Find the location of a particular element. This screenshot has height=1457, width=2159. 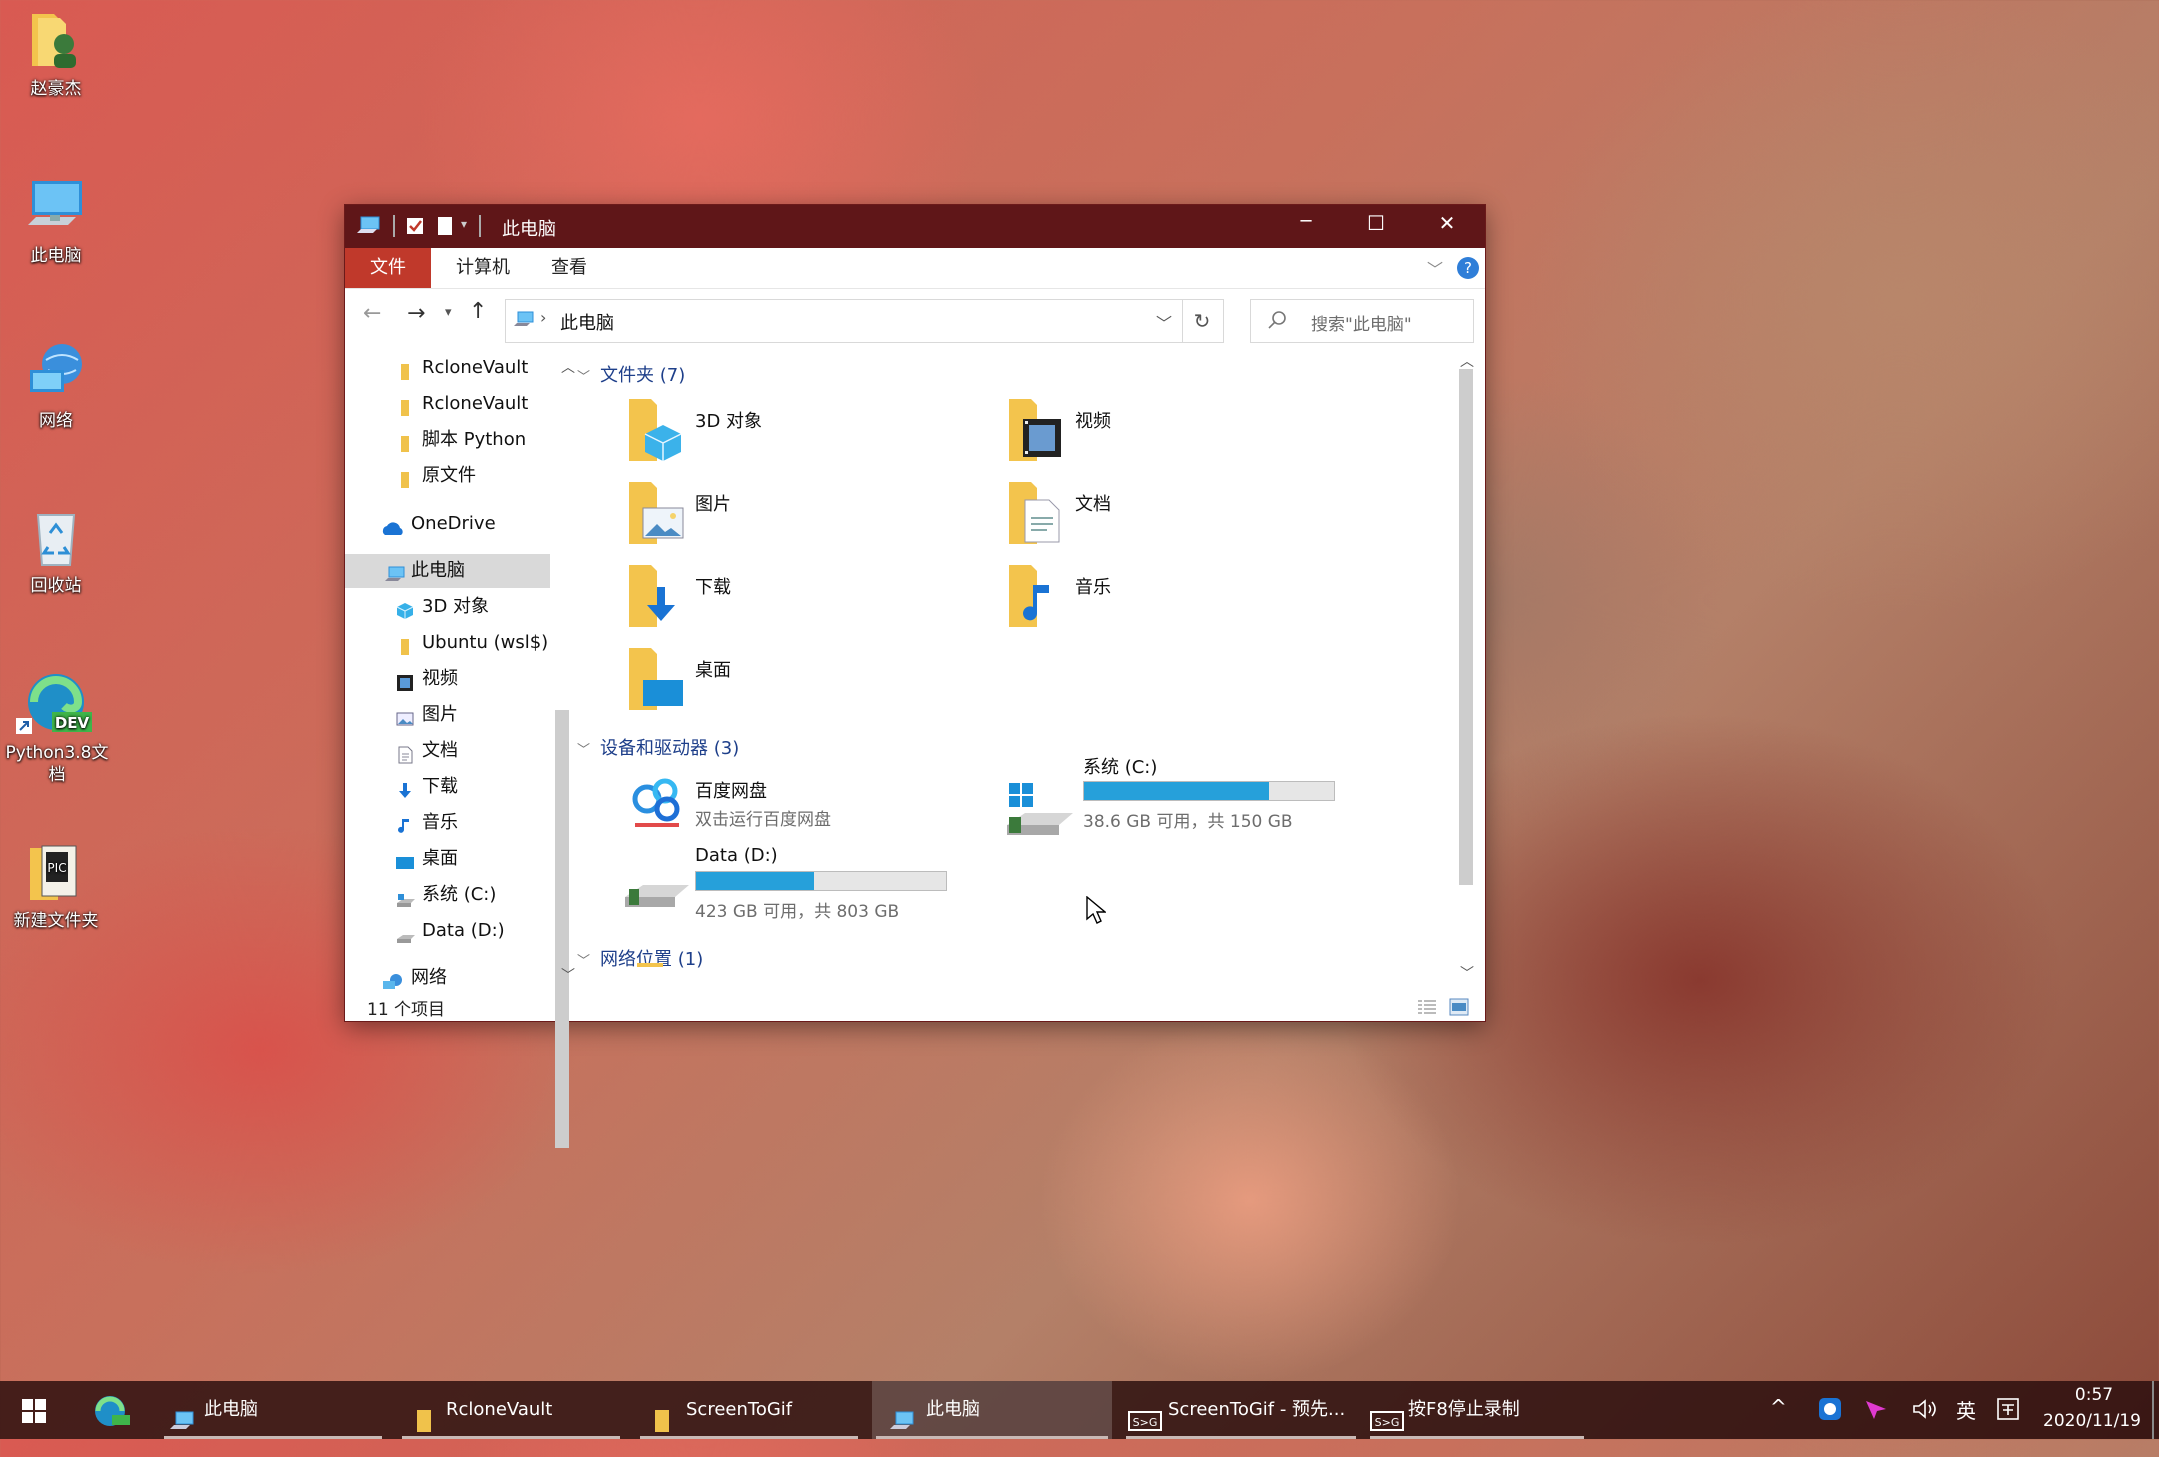

taskbar-item-screentogif: ScreenToGif is located at coordinates (749, 1410).